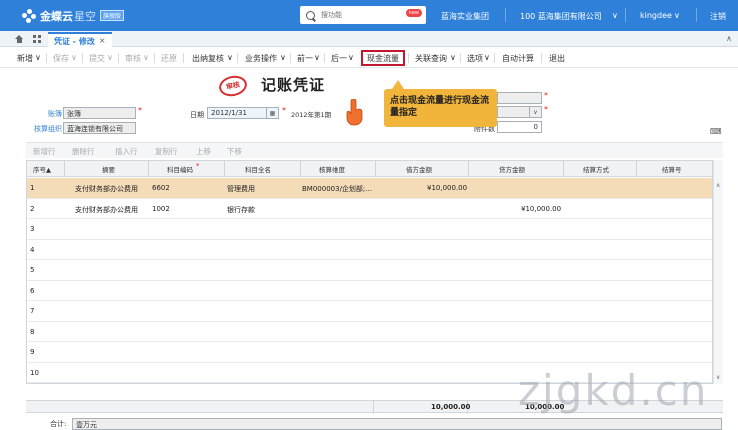 The image size is (738, 430). I want to click on table-row: 4, so click(369, 250).